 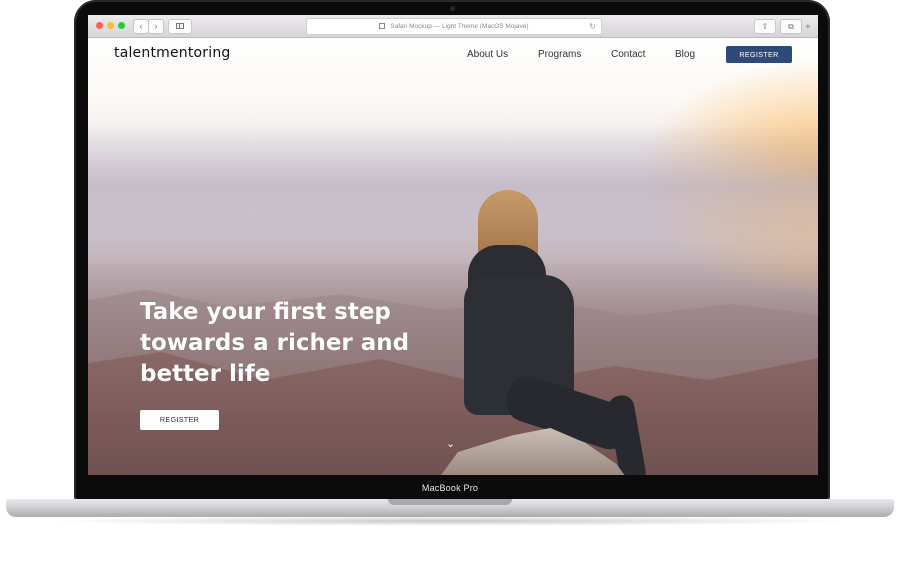 What do you see at coordinates (265, 312) in the screenshot?
I see `hero-title-line-1: Take your first step` at bounding box center [265, 312].